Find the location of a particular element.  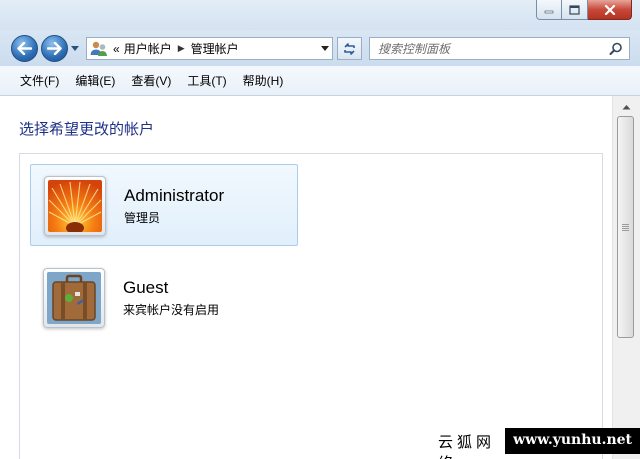

orange-flower-icon is located at coordinates (75, 206).